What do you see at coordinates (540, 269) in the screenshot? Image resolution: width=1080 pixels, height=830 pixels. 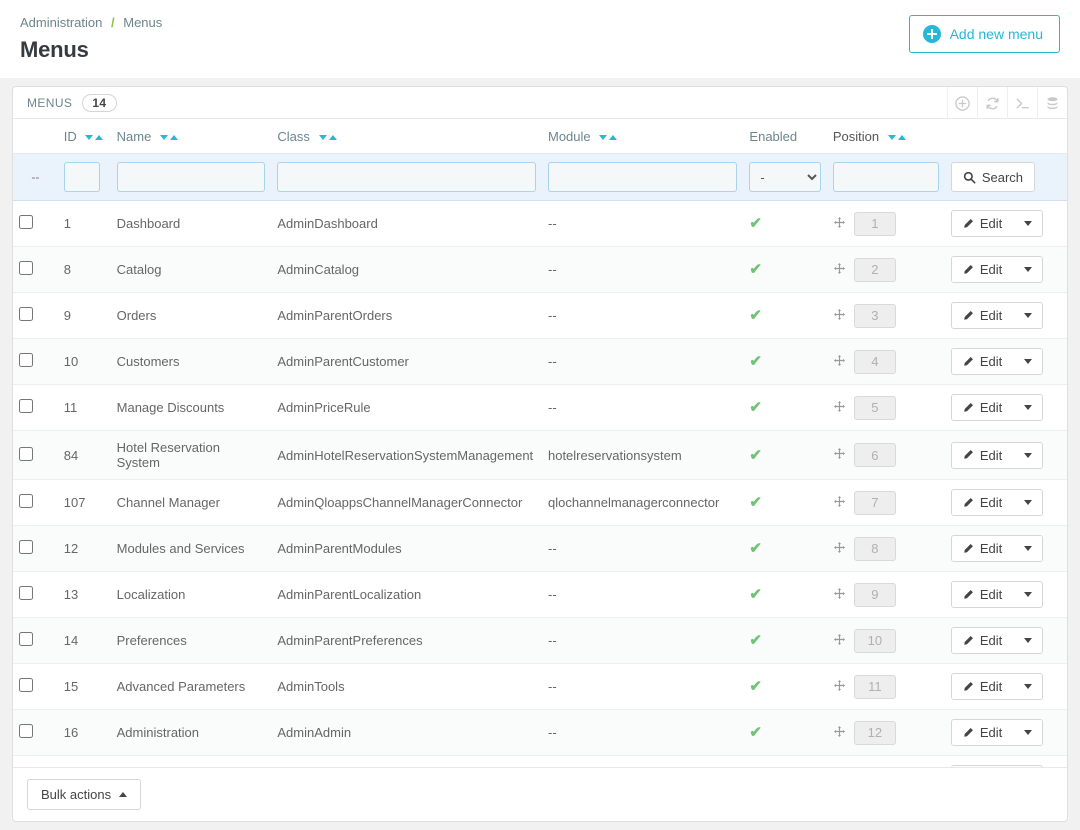 I see `table-row: 8 Catalog AdminCatalog -- ✔ Edit` at bounding box center [540, 269].